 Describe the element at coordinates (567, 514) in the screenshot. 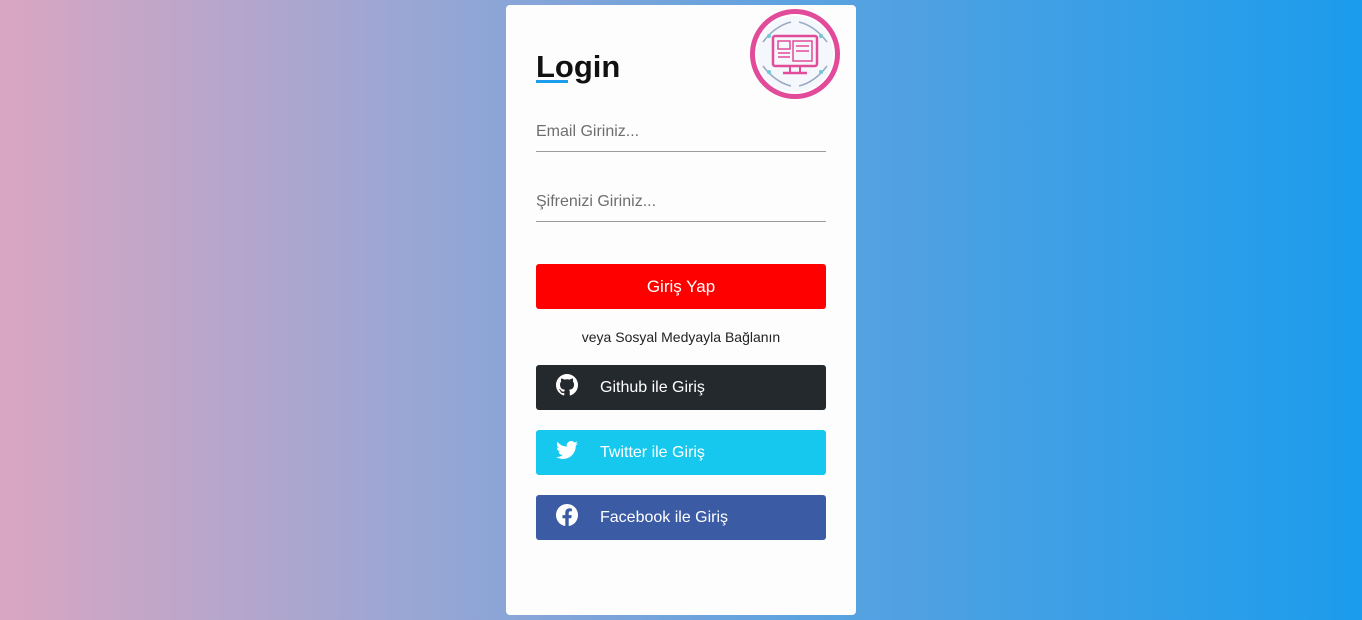

I see `facebook-icon` at that location.